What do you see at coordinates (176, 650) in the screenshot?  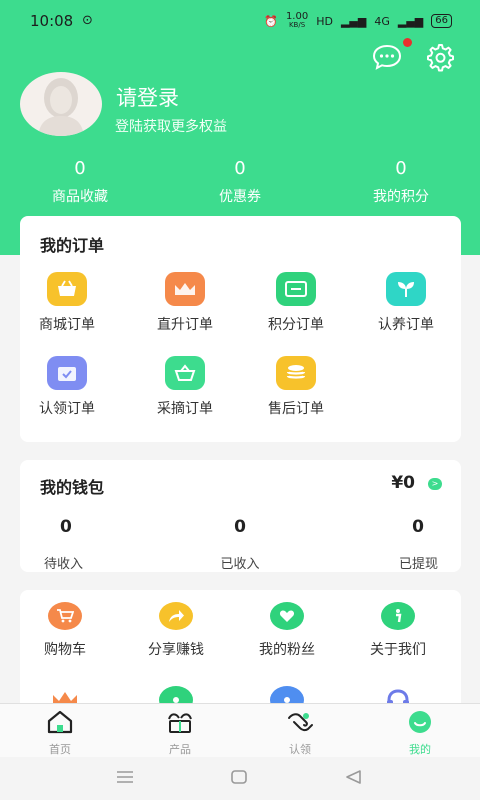 I see `tool-label: 分享赚钱` at bounding box center [176, 650].